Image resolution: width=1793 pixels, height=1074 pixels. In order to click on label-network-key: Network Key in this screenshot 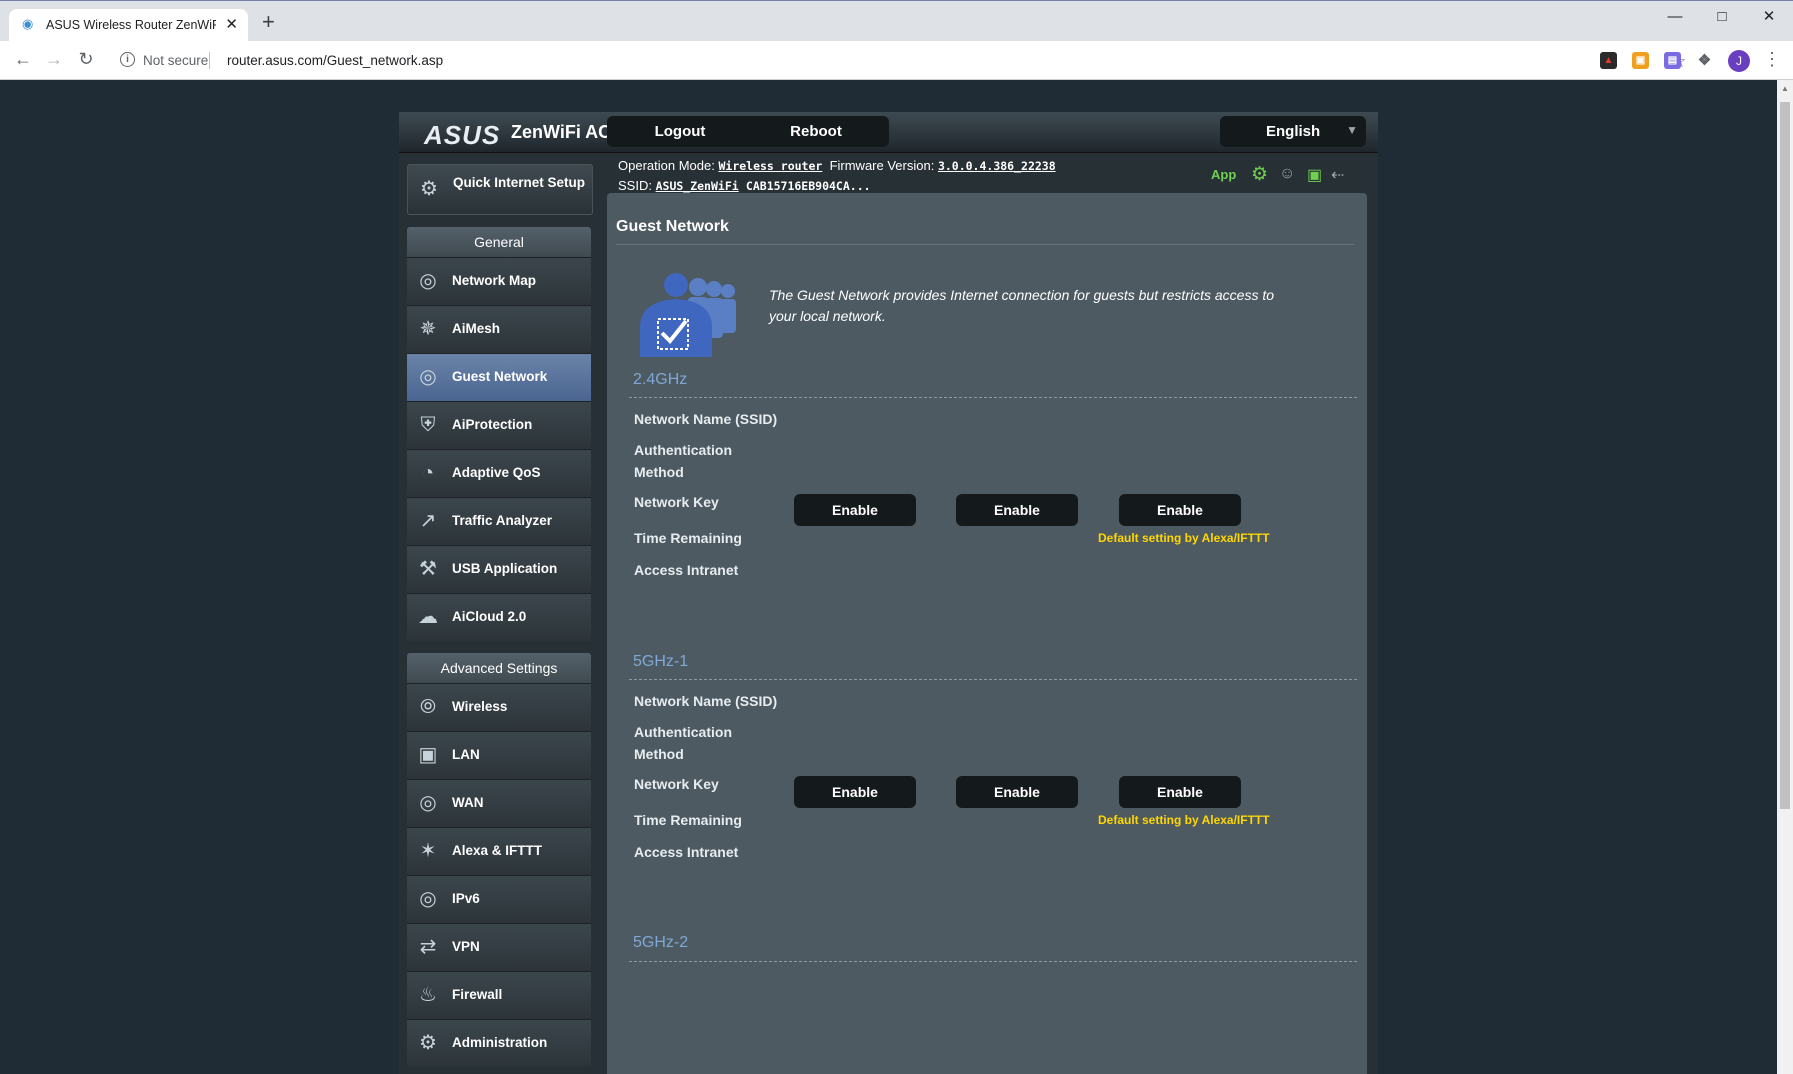, I will do `click(676, 784)`.